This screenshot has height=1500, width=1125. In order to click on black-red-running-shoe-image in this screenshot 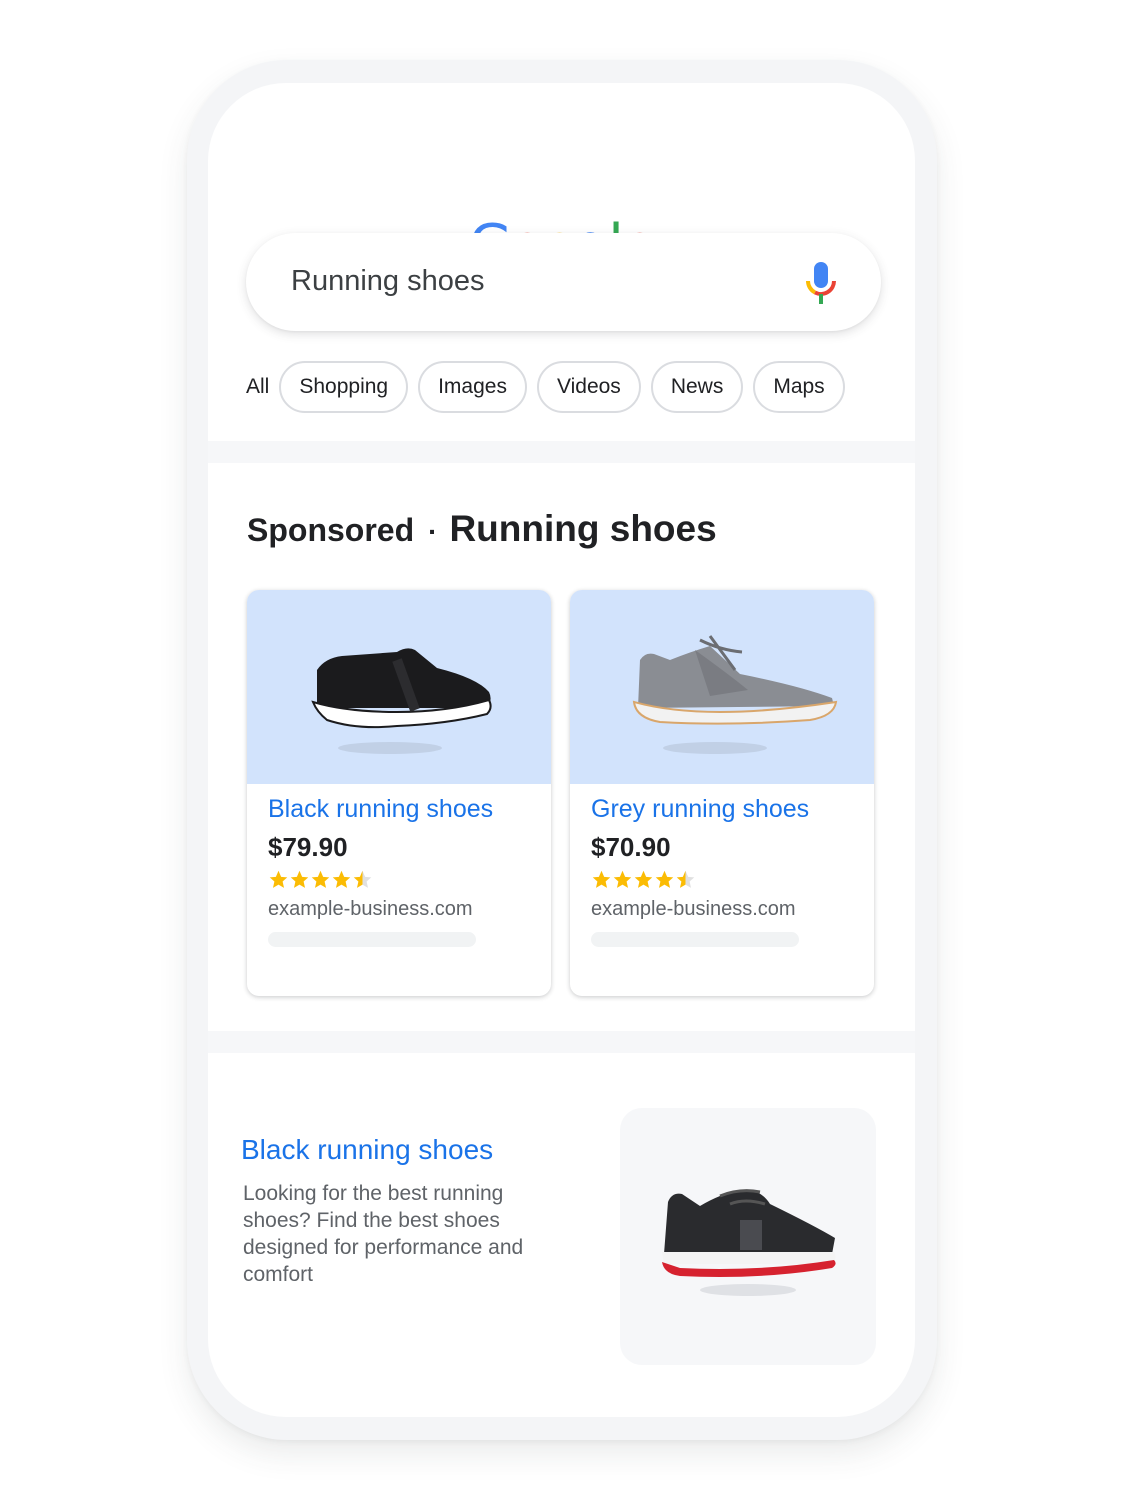, I will do `click(748, 1236)`.